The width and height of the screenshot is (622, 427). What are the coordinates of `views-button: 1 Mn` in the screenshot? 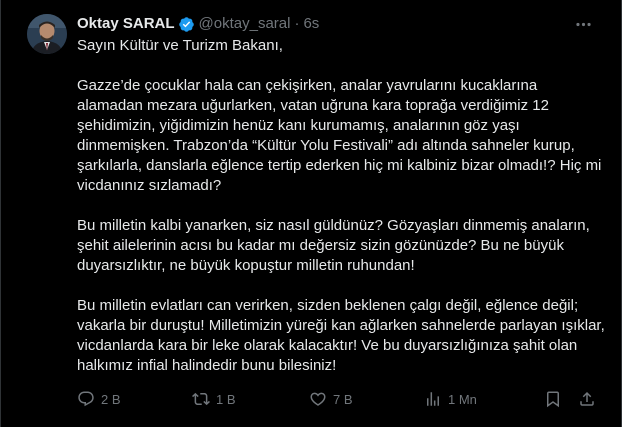 It's located at (450, 399).